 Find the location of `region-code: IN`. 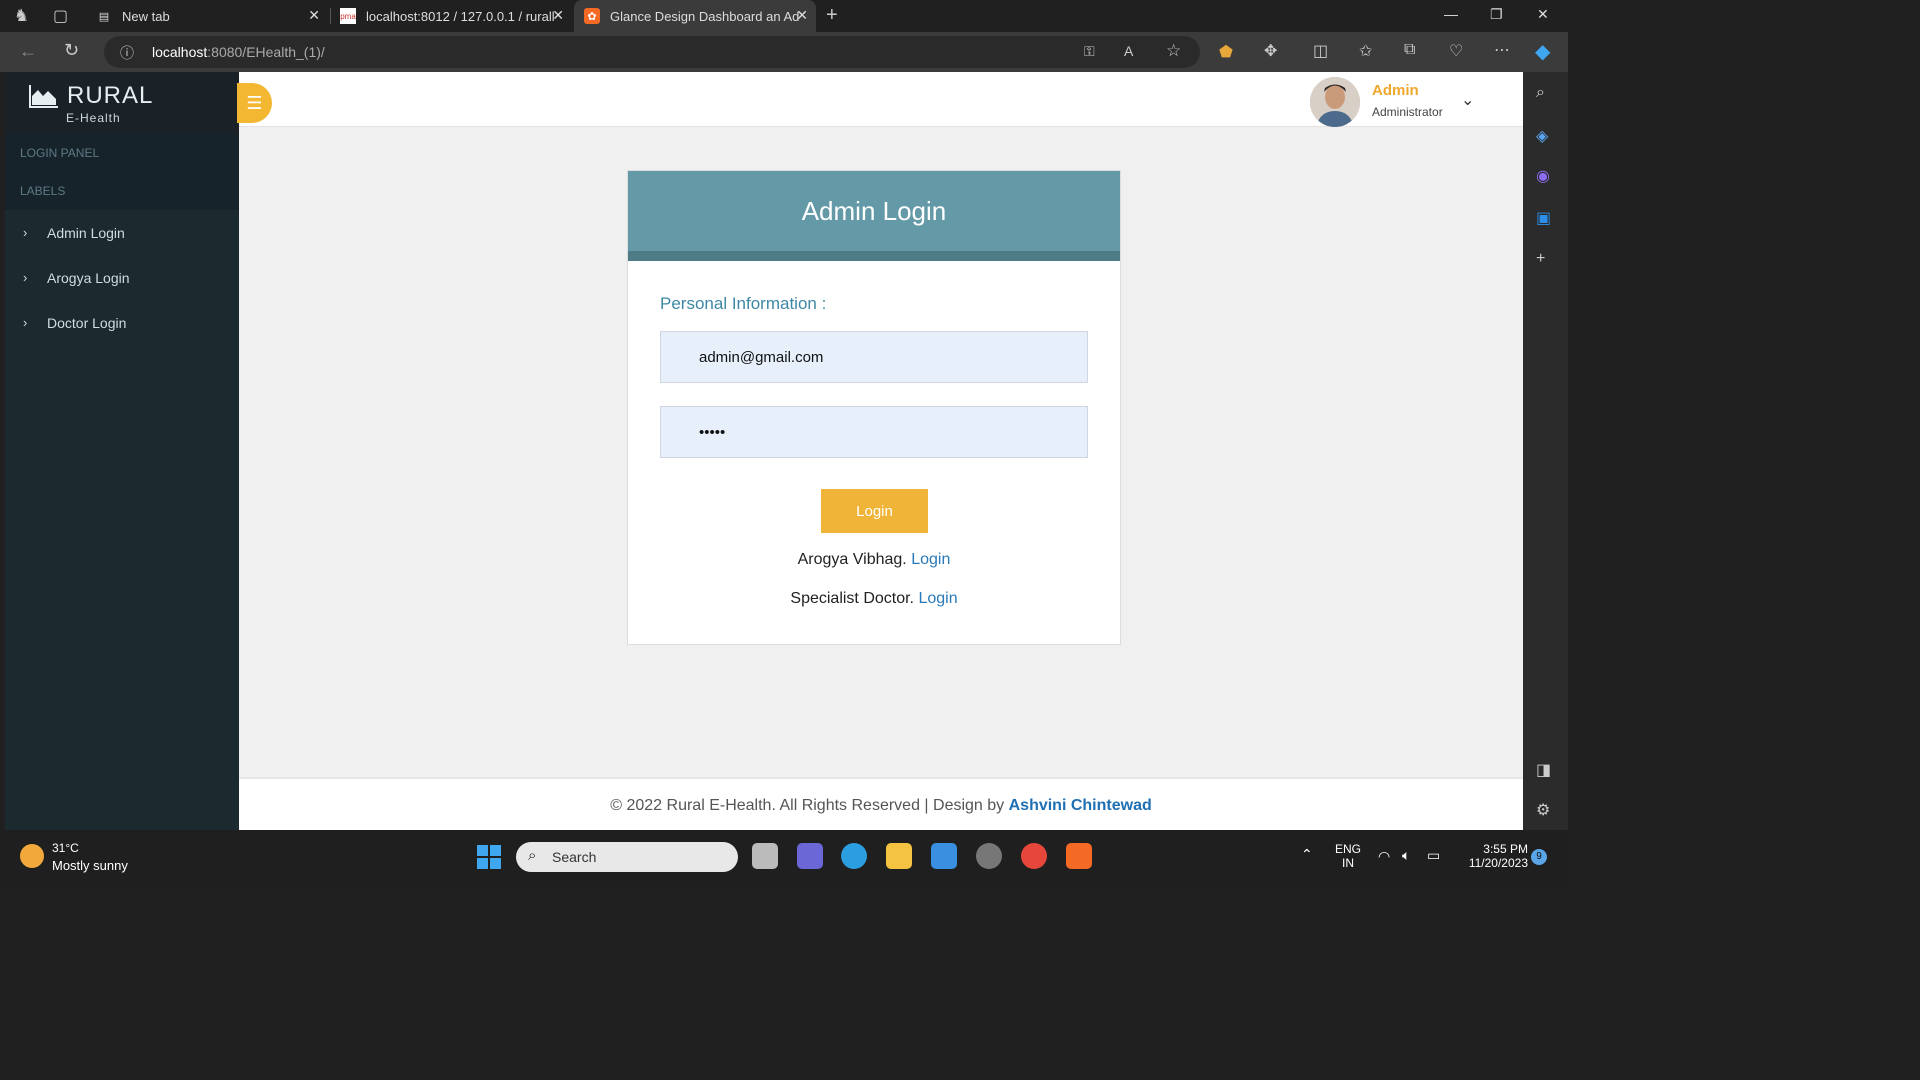

region-code: IN is located at coordinates (1348, 863).